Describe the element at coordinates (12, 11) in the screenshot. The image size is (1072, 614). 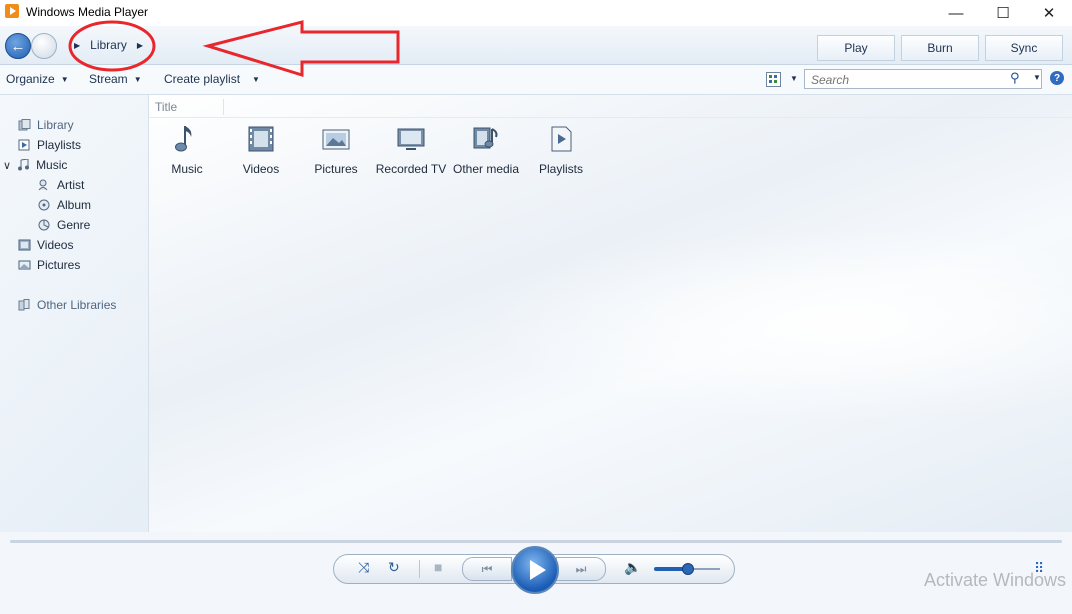
I see `media-player-app-icon` at that location.